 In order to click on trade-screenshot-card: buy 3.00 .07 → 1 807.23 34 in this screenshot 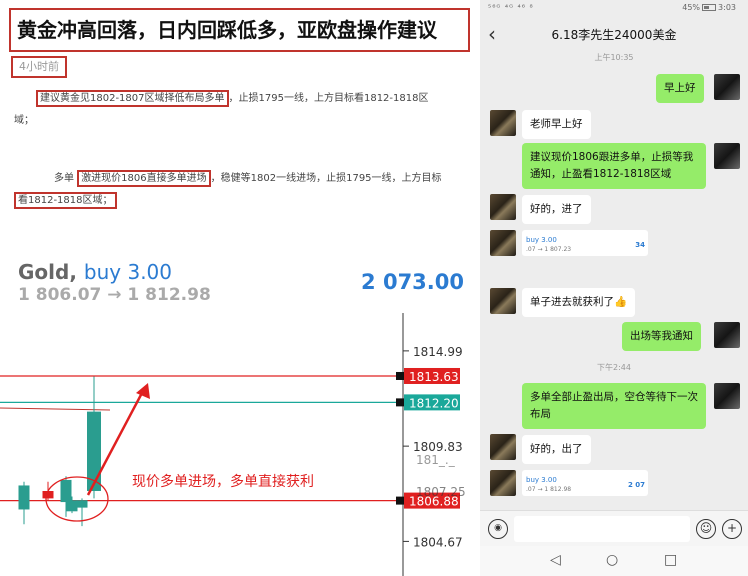, I will do `click(585, 243)`.